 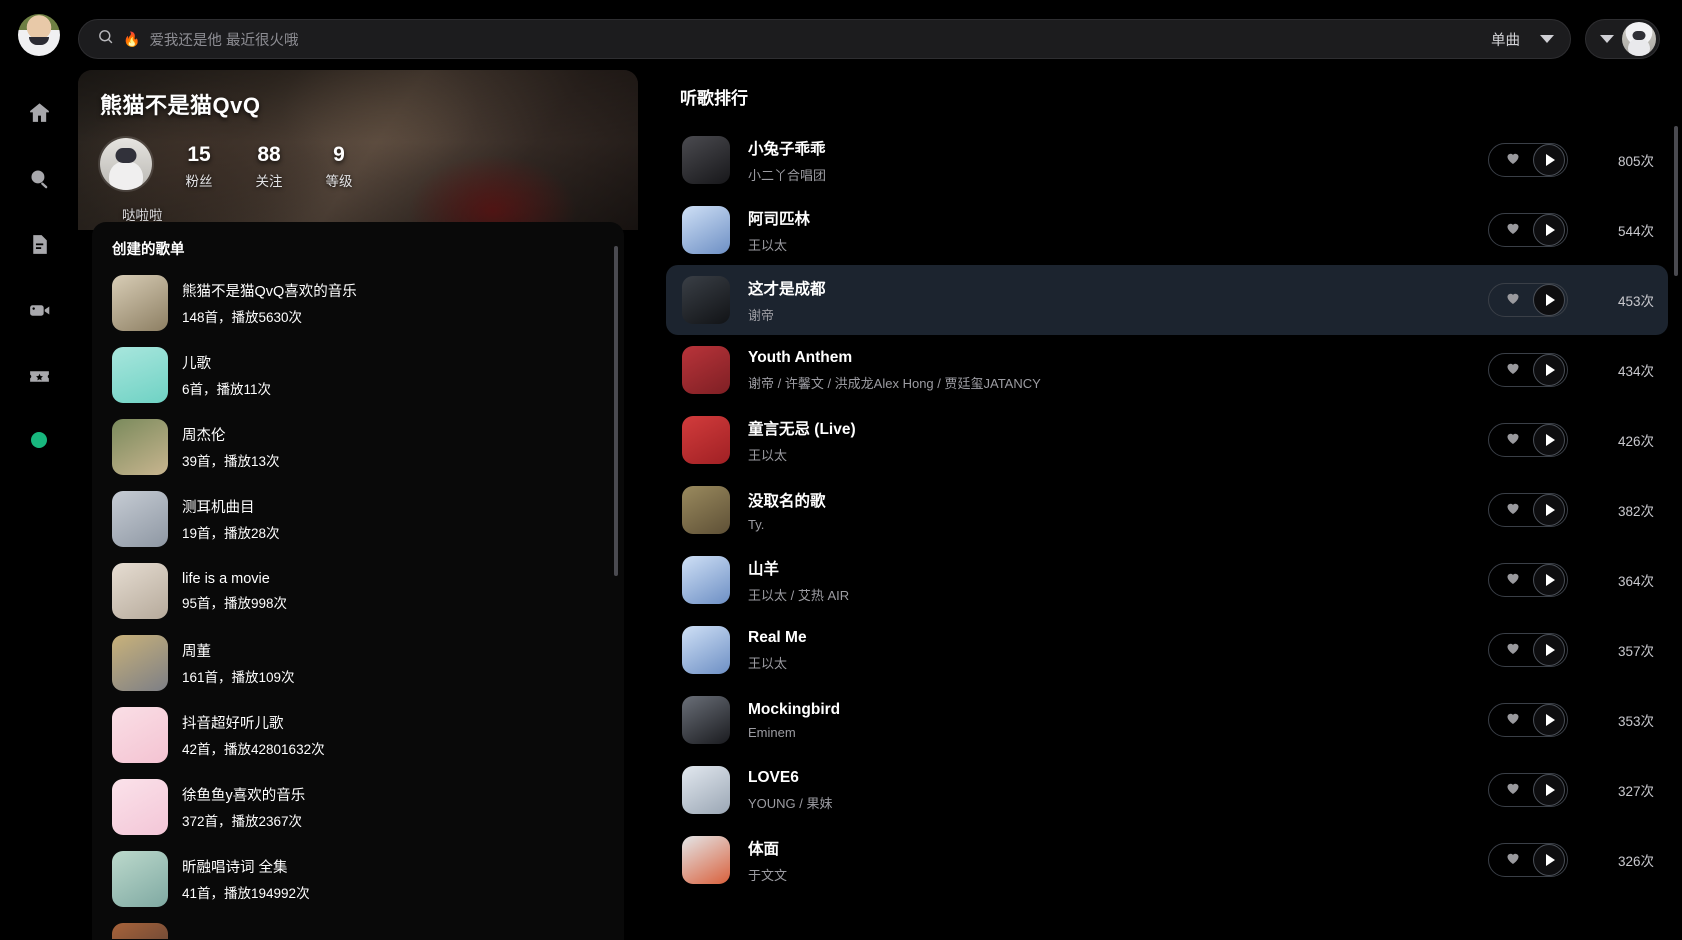 I want to click on document-icon, so click(x=39, y=247).